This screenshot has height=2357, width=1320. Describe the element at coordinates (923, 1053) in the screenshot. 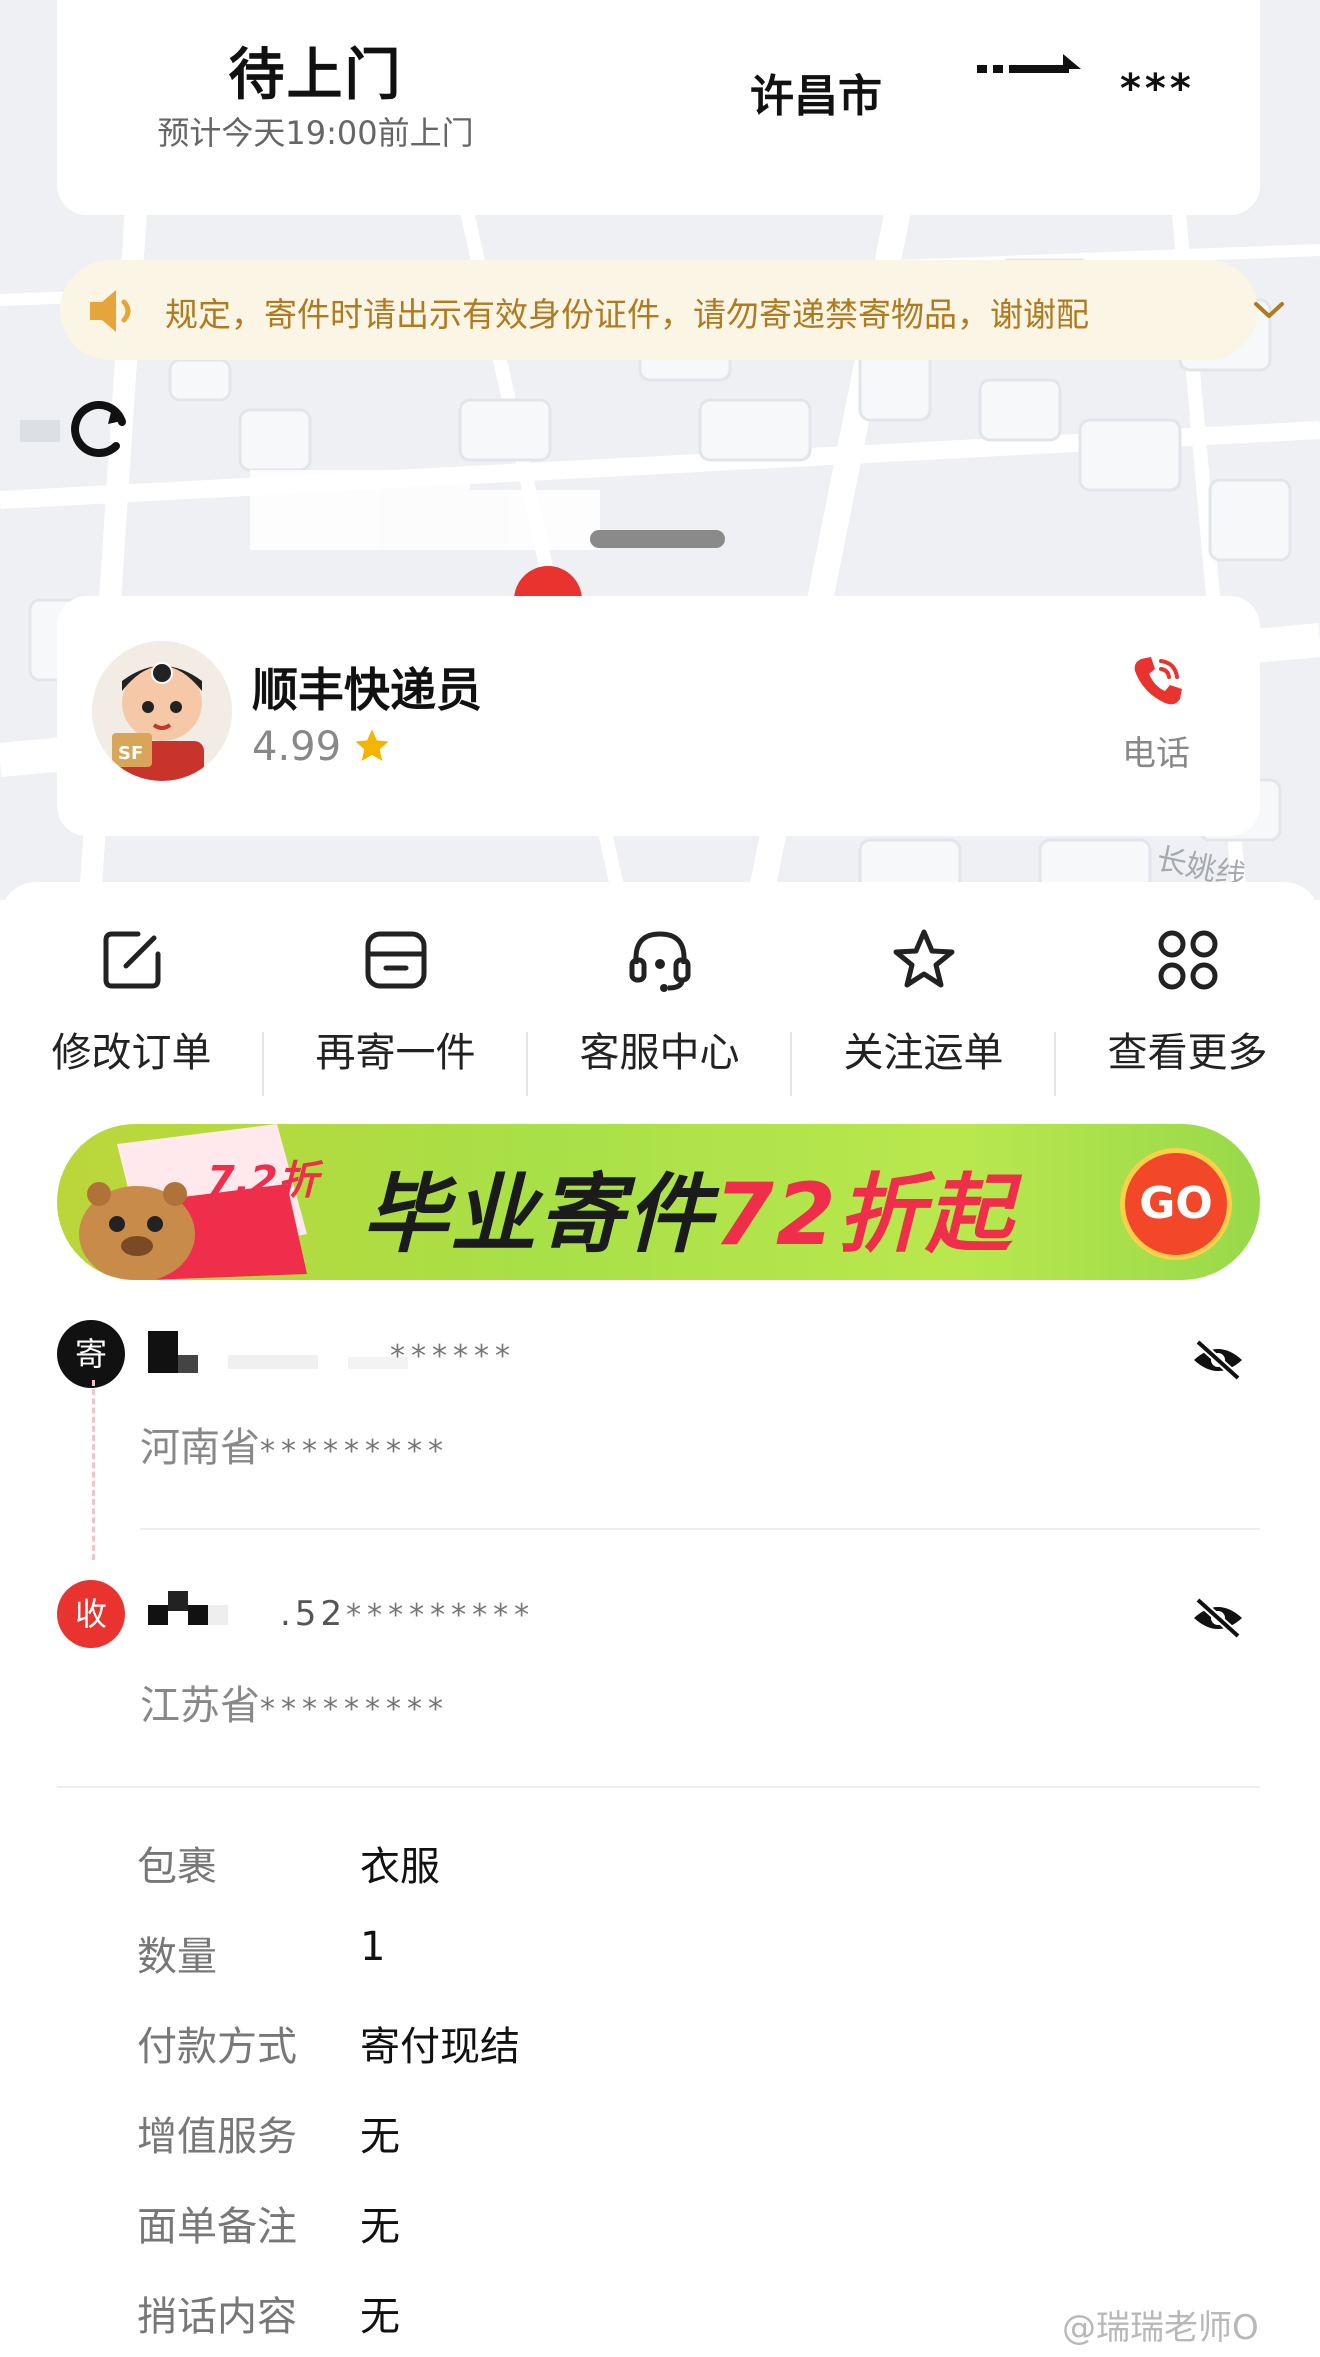

I see `action-label: 关注运单` at that location.